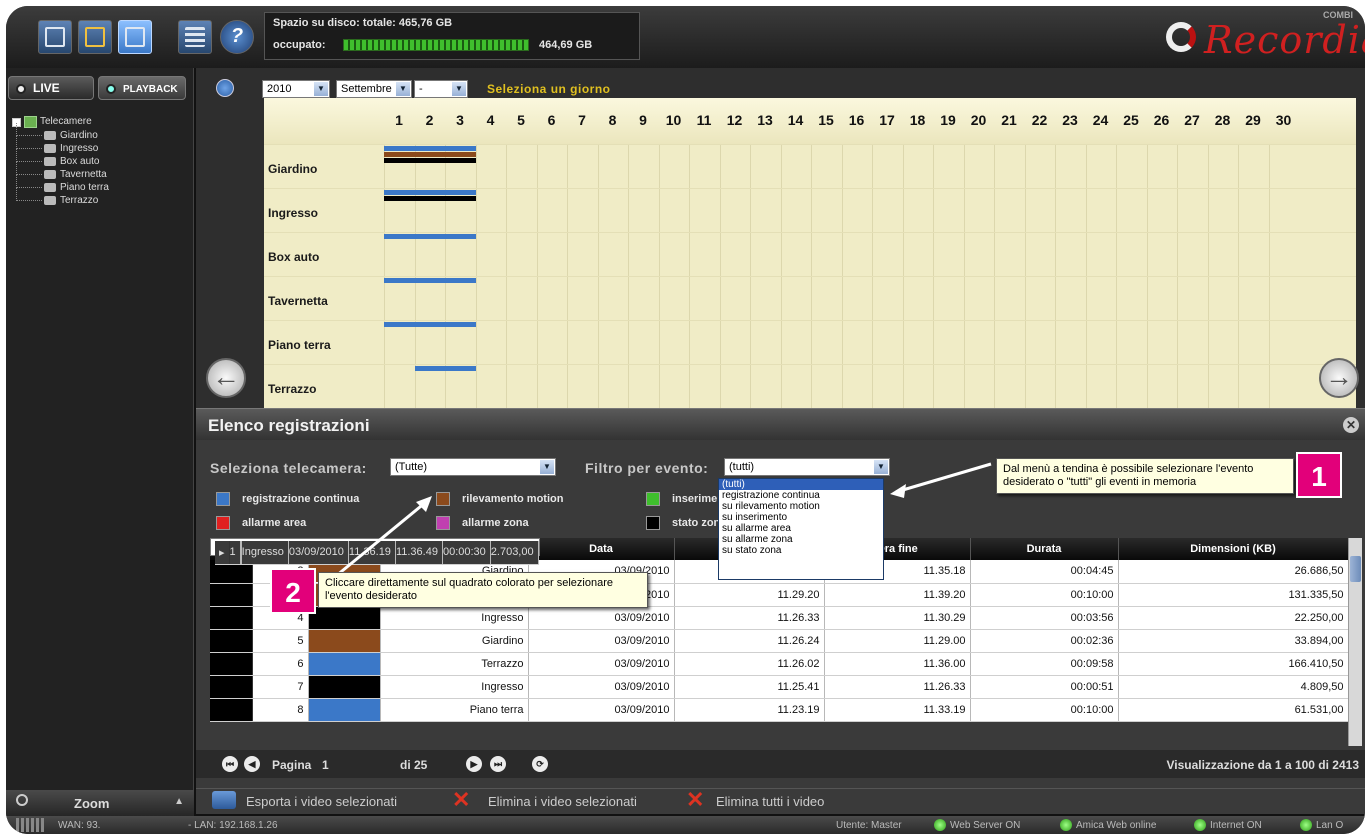 Image resolution: width=1369 pixels, height=837 pixels. I want to click on annotation-arrows, so click(663, 520).